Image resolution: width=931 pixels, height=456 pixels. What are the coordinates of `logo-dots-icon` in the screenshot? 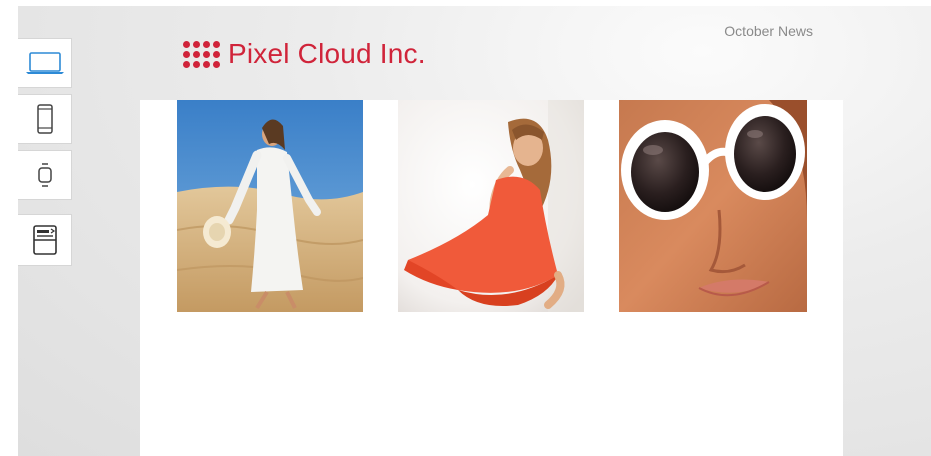 It's located at (201, 54).